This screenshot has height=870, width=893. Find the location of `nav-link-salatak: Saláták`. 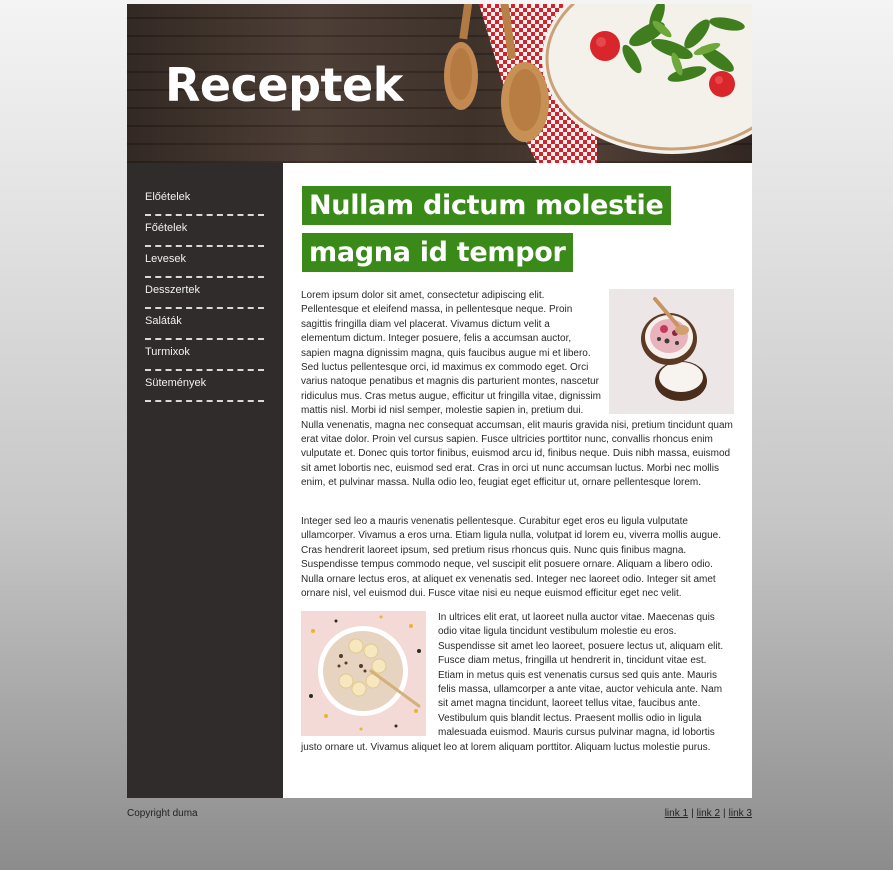

nav-link-salatak: Saláták is located at coordinates (163, 321).